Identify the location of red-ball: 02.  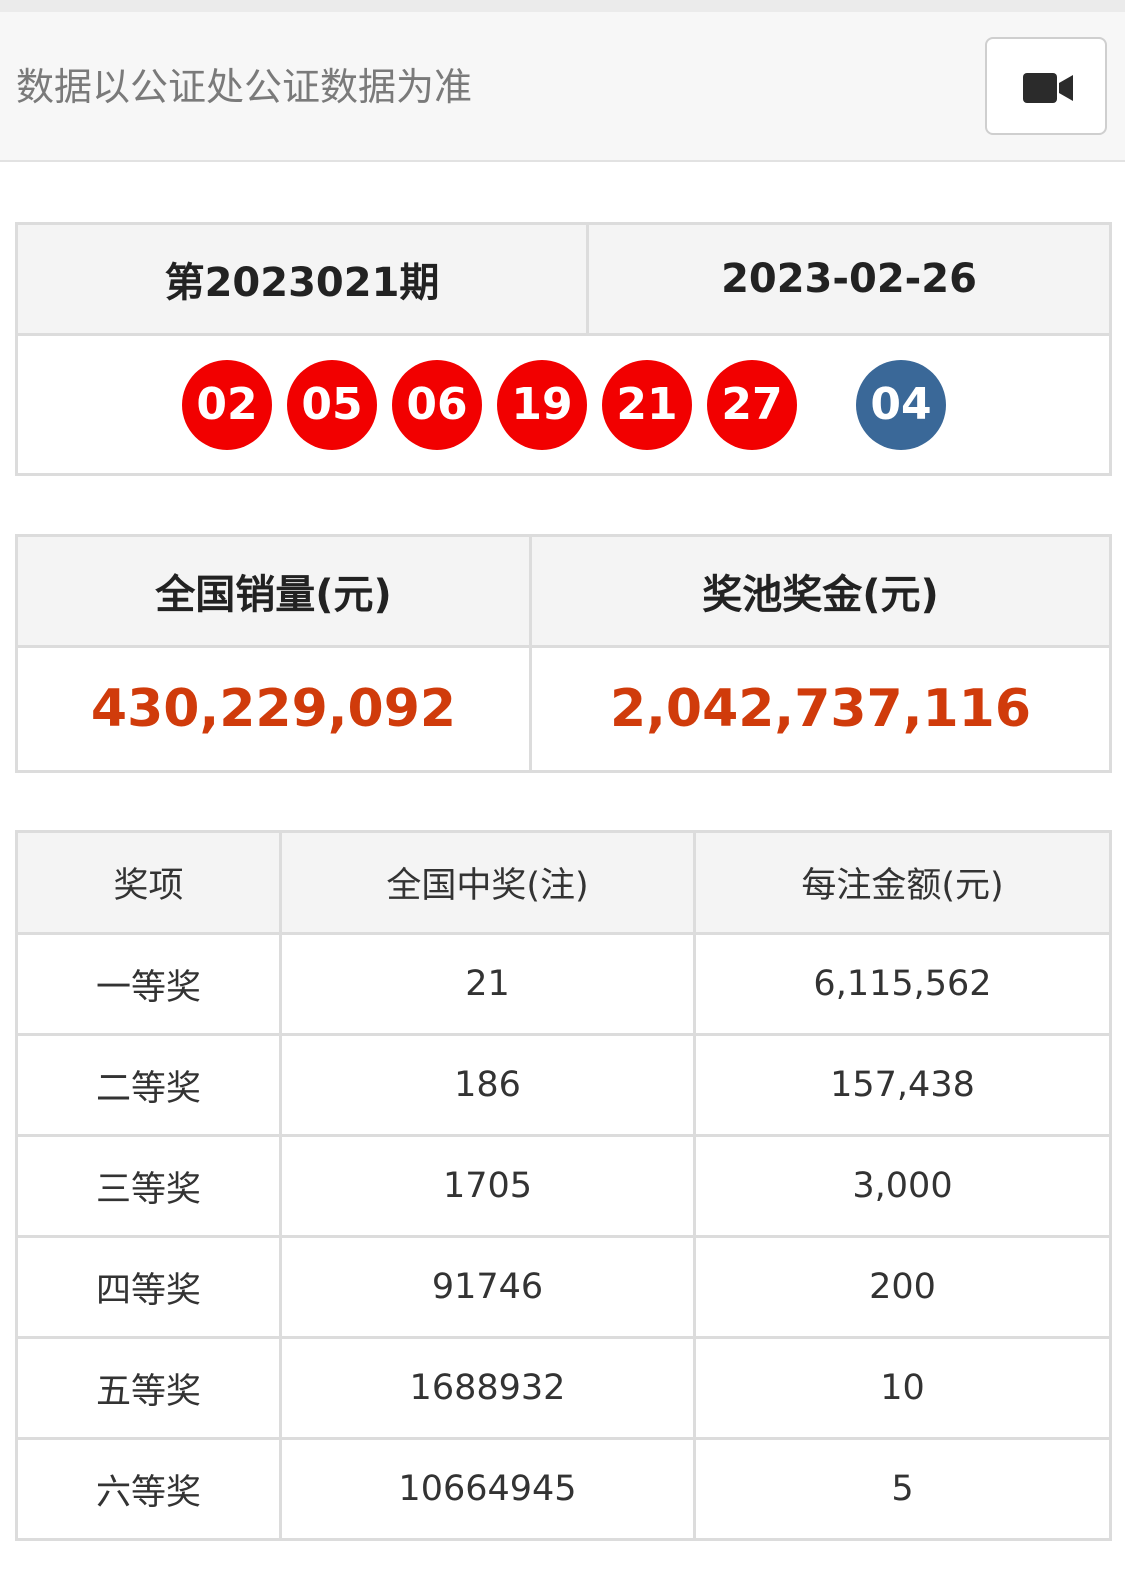
(227, 404).